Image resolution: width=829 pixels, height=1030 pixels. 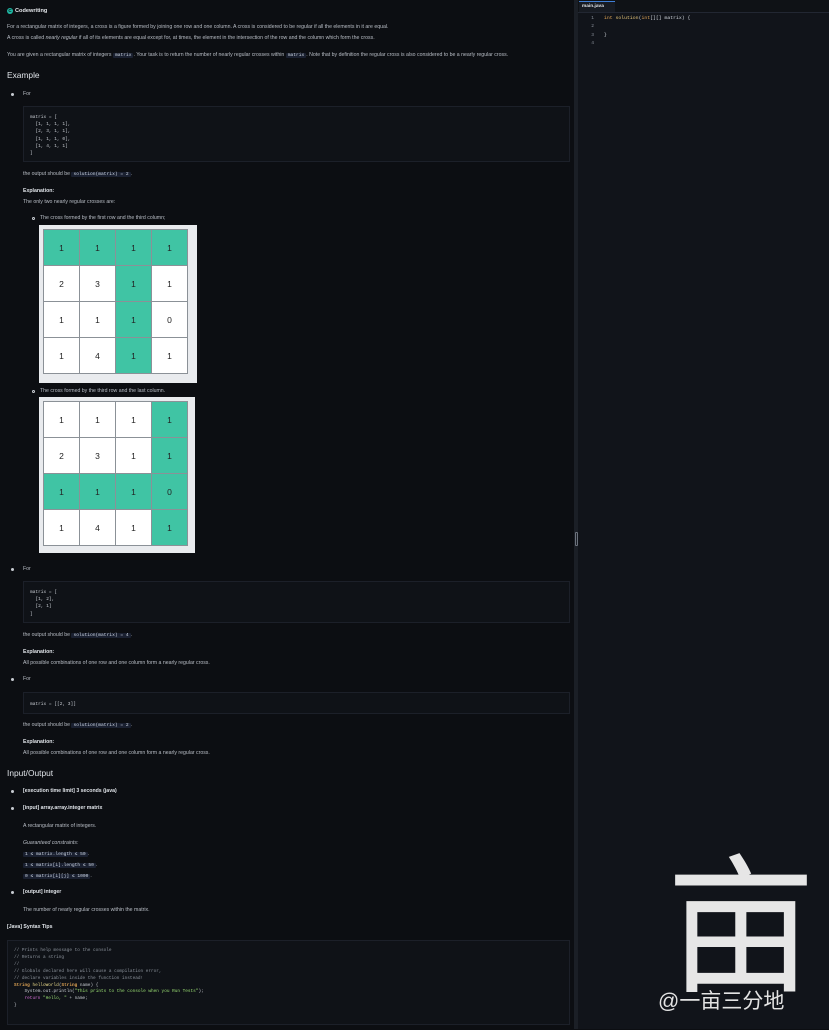 I want to click on line2-text-a: A cross is called, so click(x=26, y=38).